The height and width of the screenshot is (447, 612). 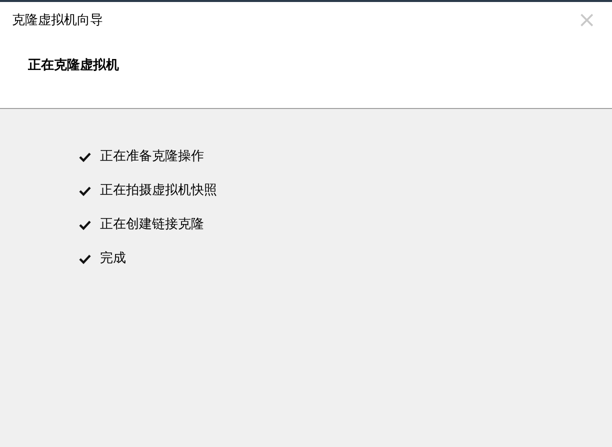 I want to click on window-title: 克隆虚拟机向导, so click(x=57, y=21).